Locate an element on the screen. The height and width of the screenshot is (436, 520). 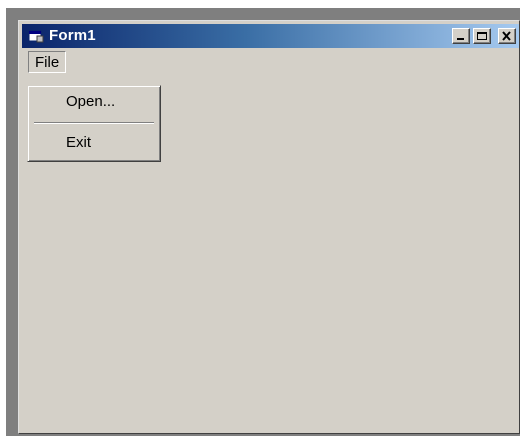
close-button is located at coordinates (507, 36).